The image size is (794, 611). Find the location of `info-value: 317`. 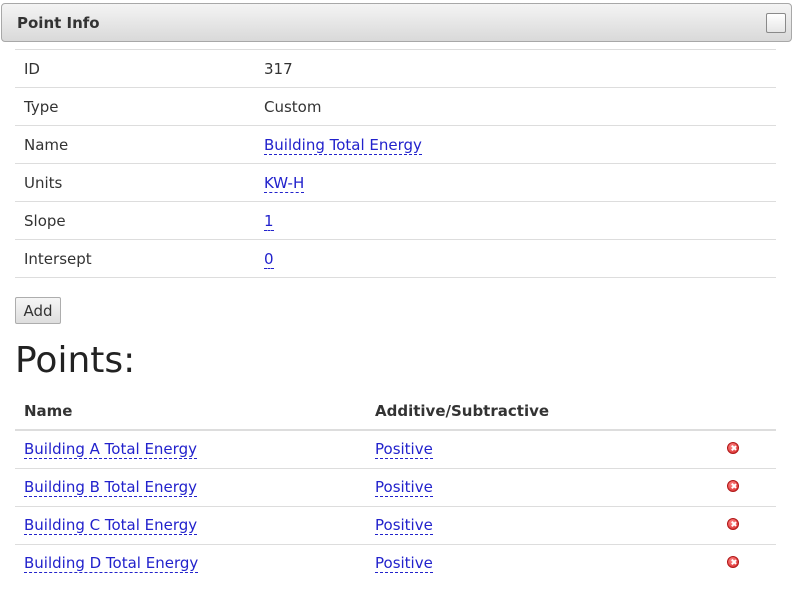

info-value: 317 is located at coordinates (515, 68).